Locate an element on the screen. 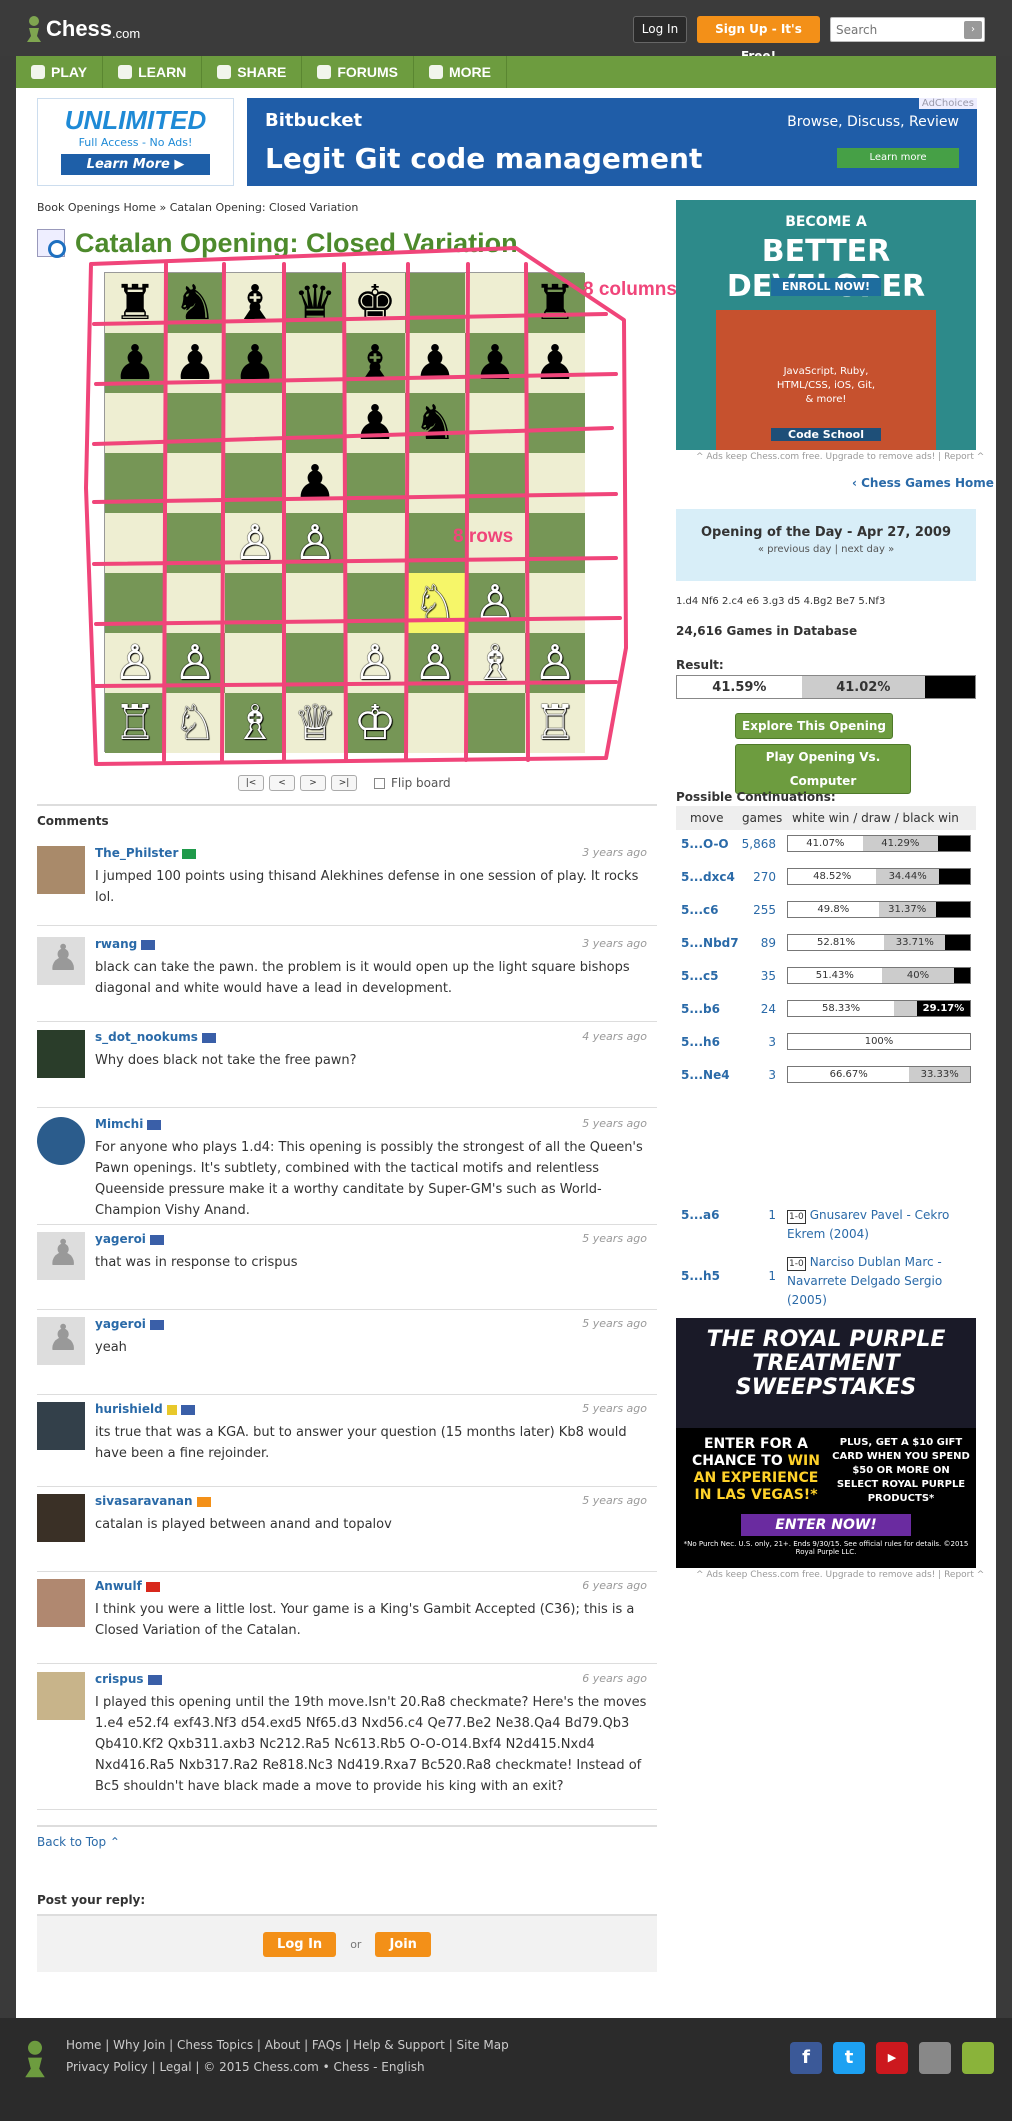 This screenshot has width=1012, height=2121. continuation-move: 5...c5 is located at coordinates (700, 976).